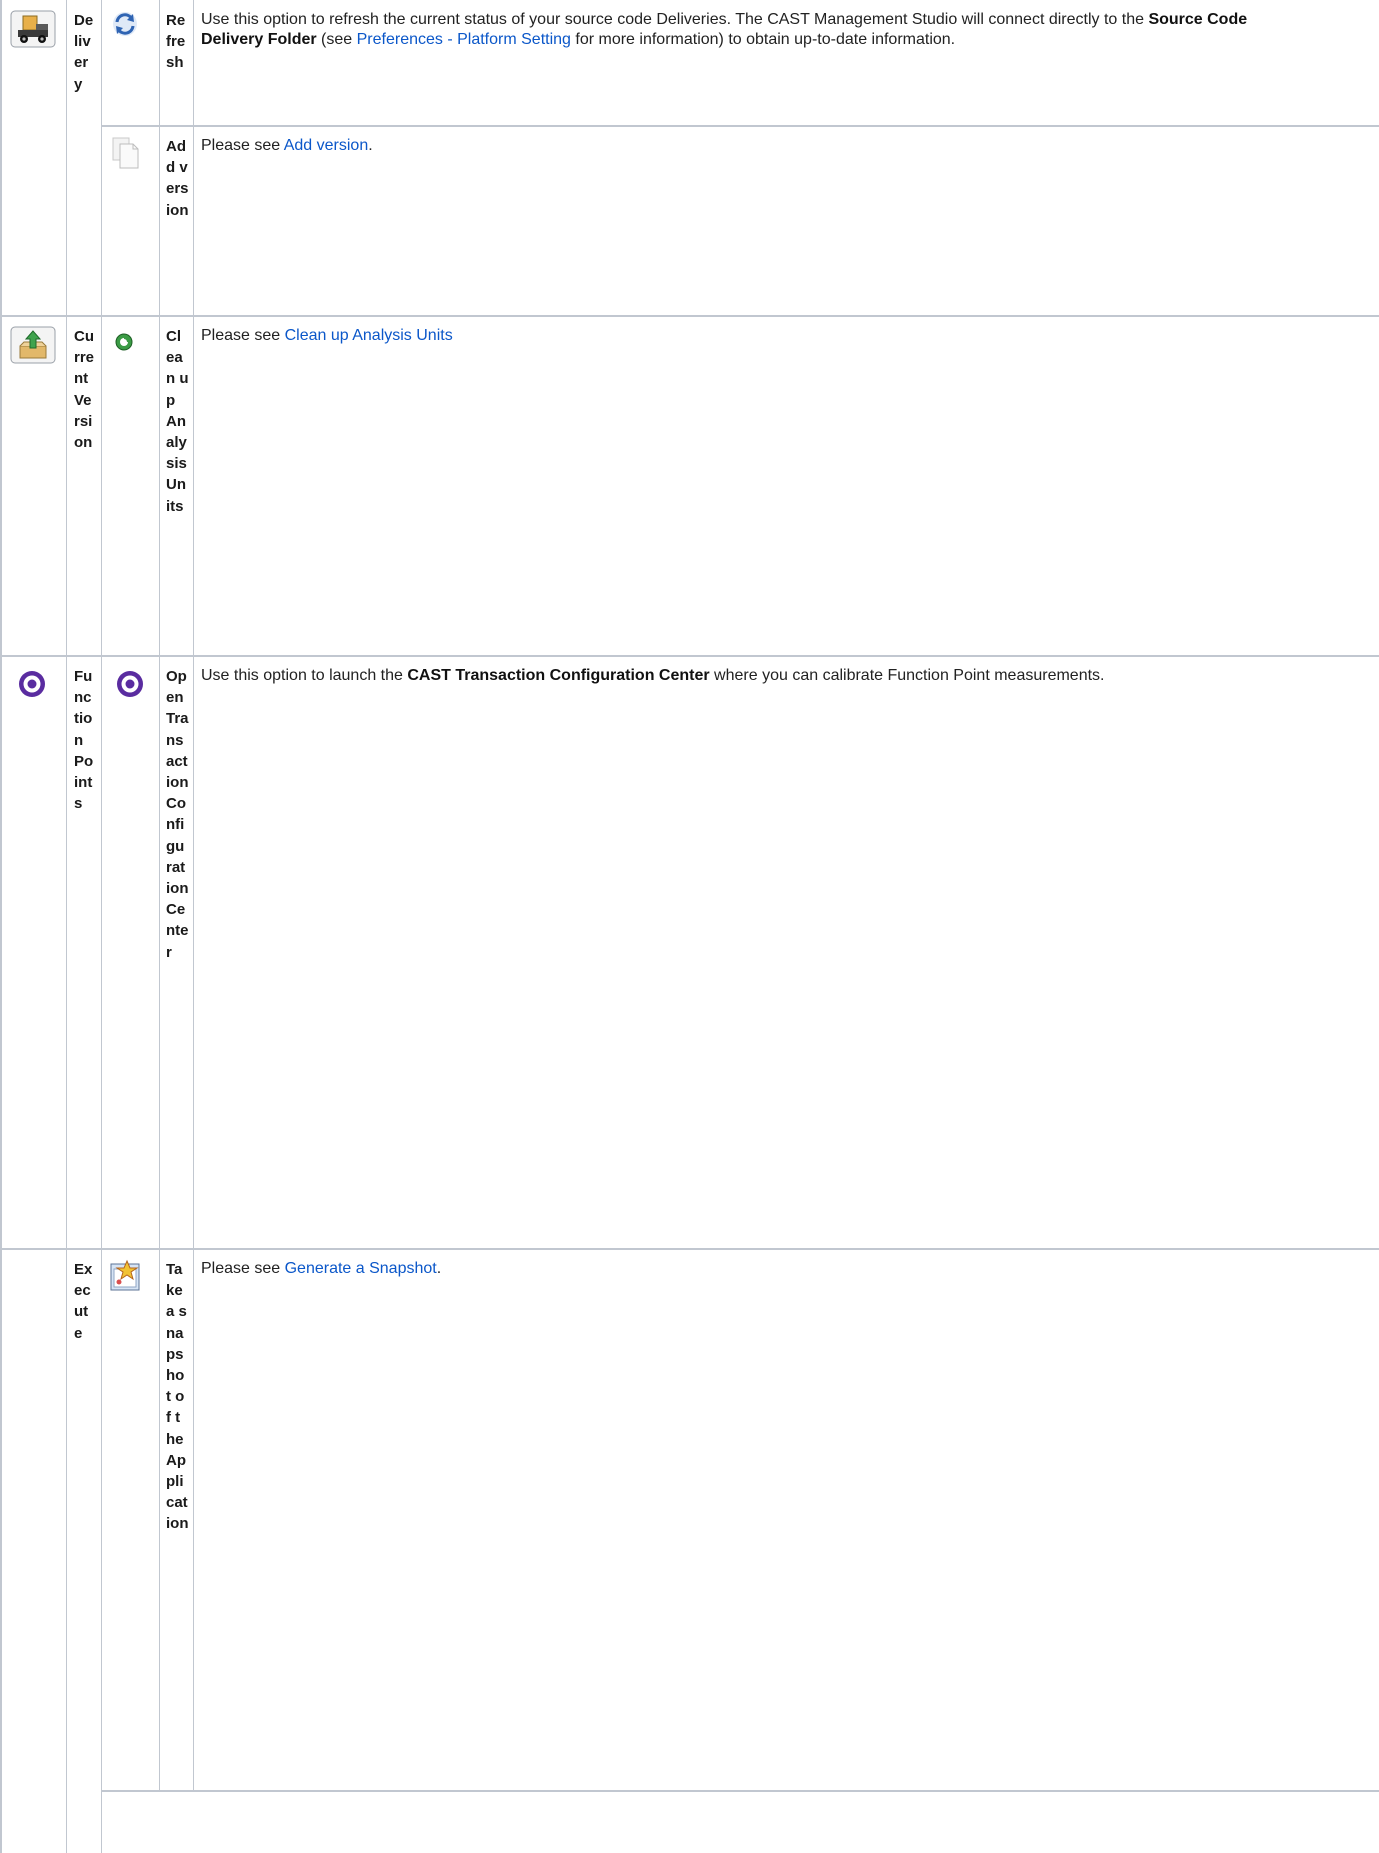 Image resolution: width=1379 pixels, height=1853 pixels. What do you see at coordinates (177, 1397) in the screenshot?
I see `action-label-take-snapshot: Take a snapshot of the Application` at bounding box center [177, 1397].